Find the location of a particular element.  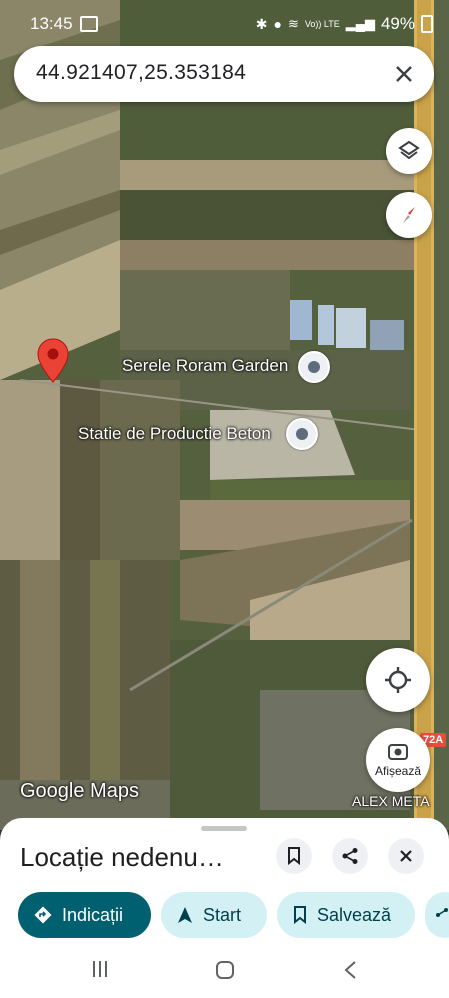

clear-search-button is located at coordinates (404, 74).